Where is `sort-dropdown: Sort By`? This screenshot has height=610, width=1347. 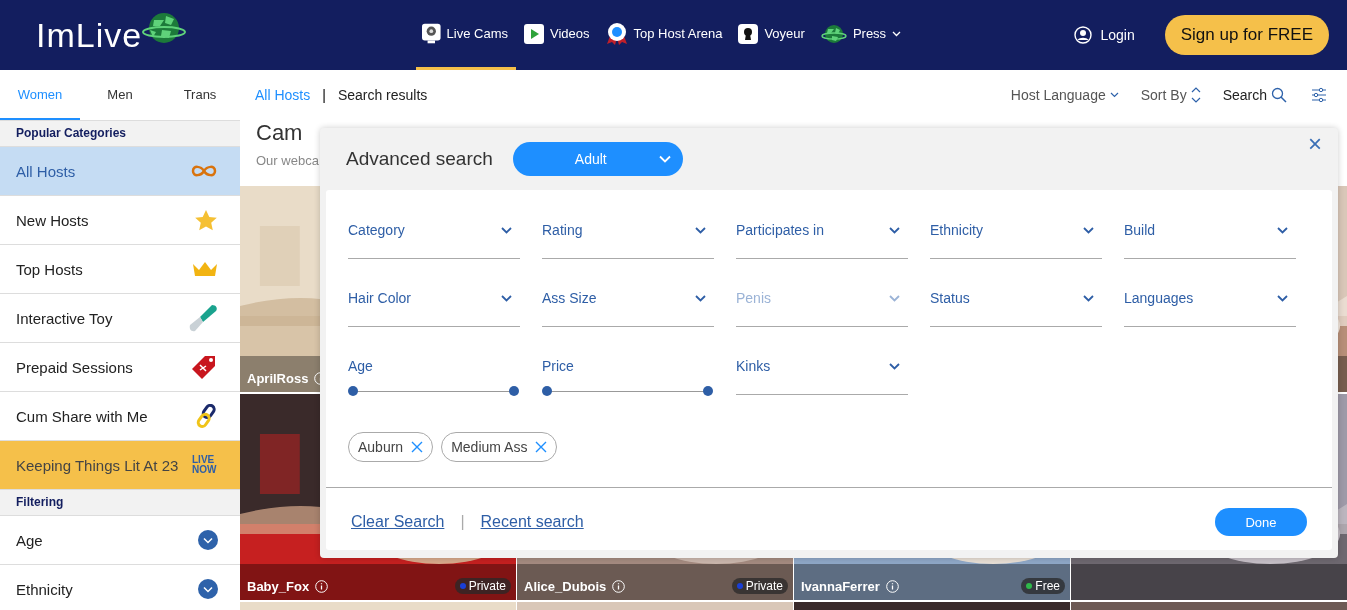
sort-dropdown: Sort By is located at coordinates (1170, 95).